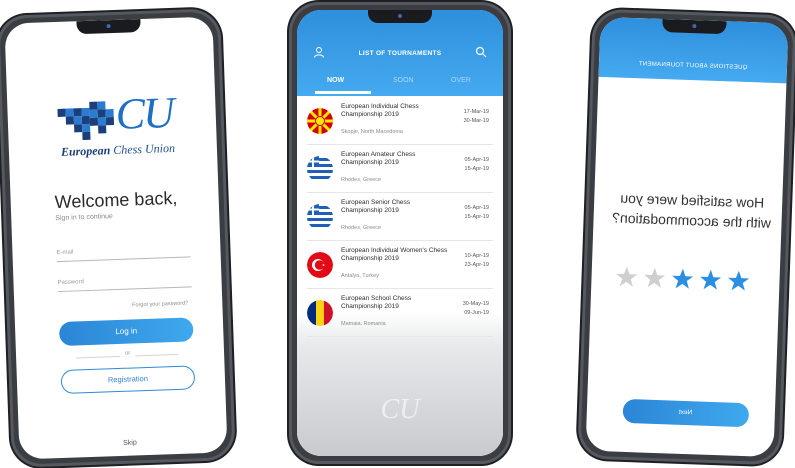 This screenshot has height=468, width=795. What do you see at coordinates (686, 413) in the screenshot?
I see `next-button: Next` at bounding box center [686, 413].